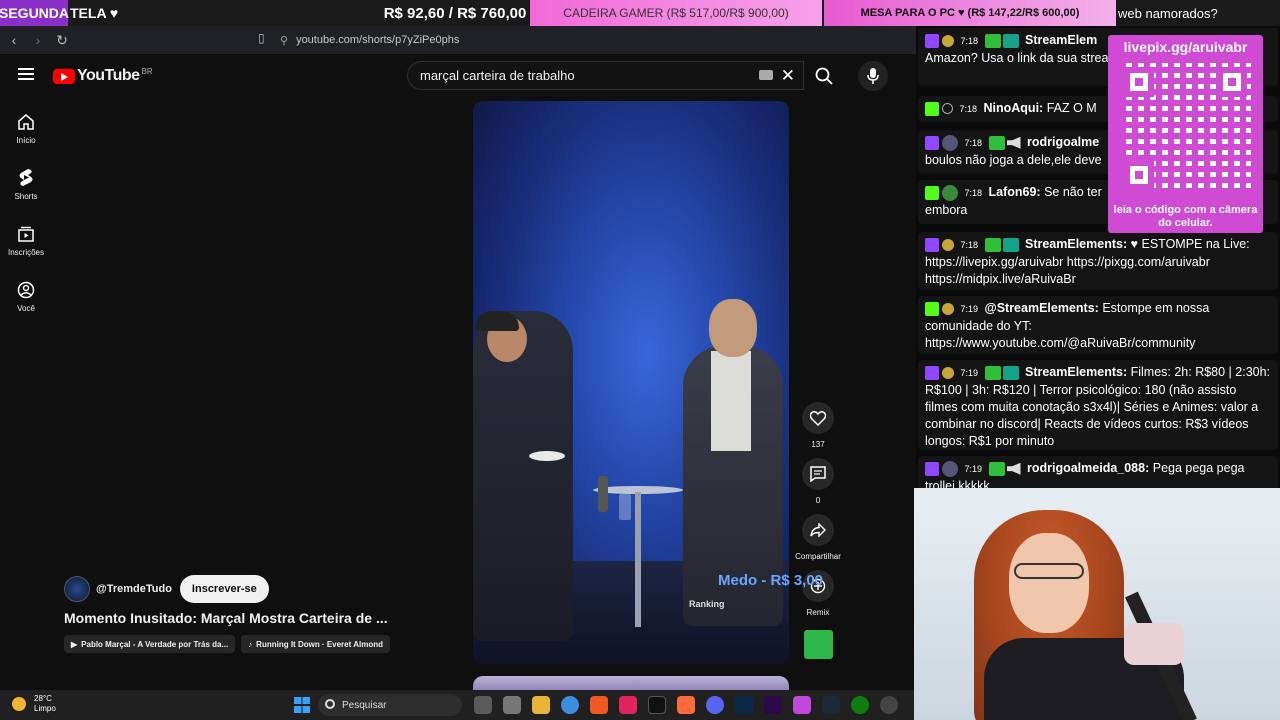  What do you see at coordinates (26, 74) in the screenshot?
I see `menu-icon` at bounding box center [26, 74].